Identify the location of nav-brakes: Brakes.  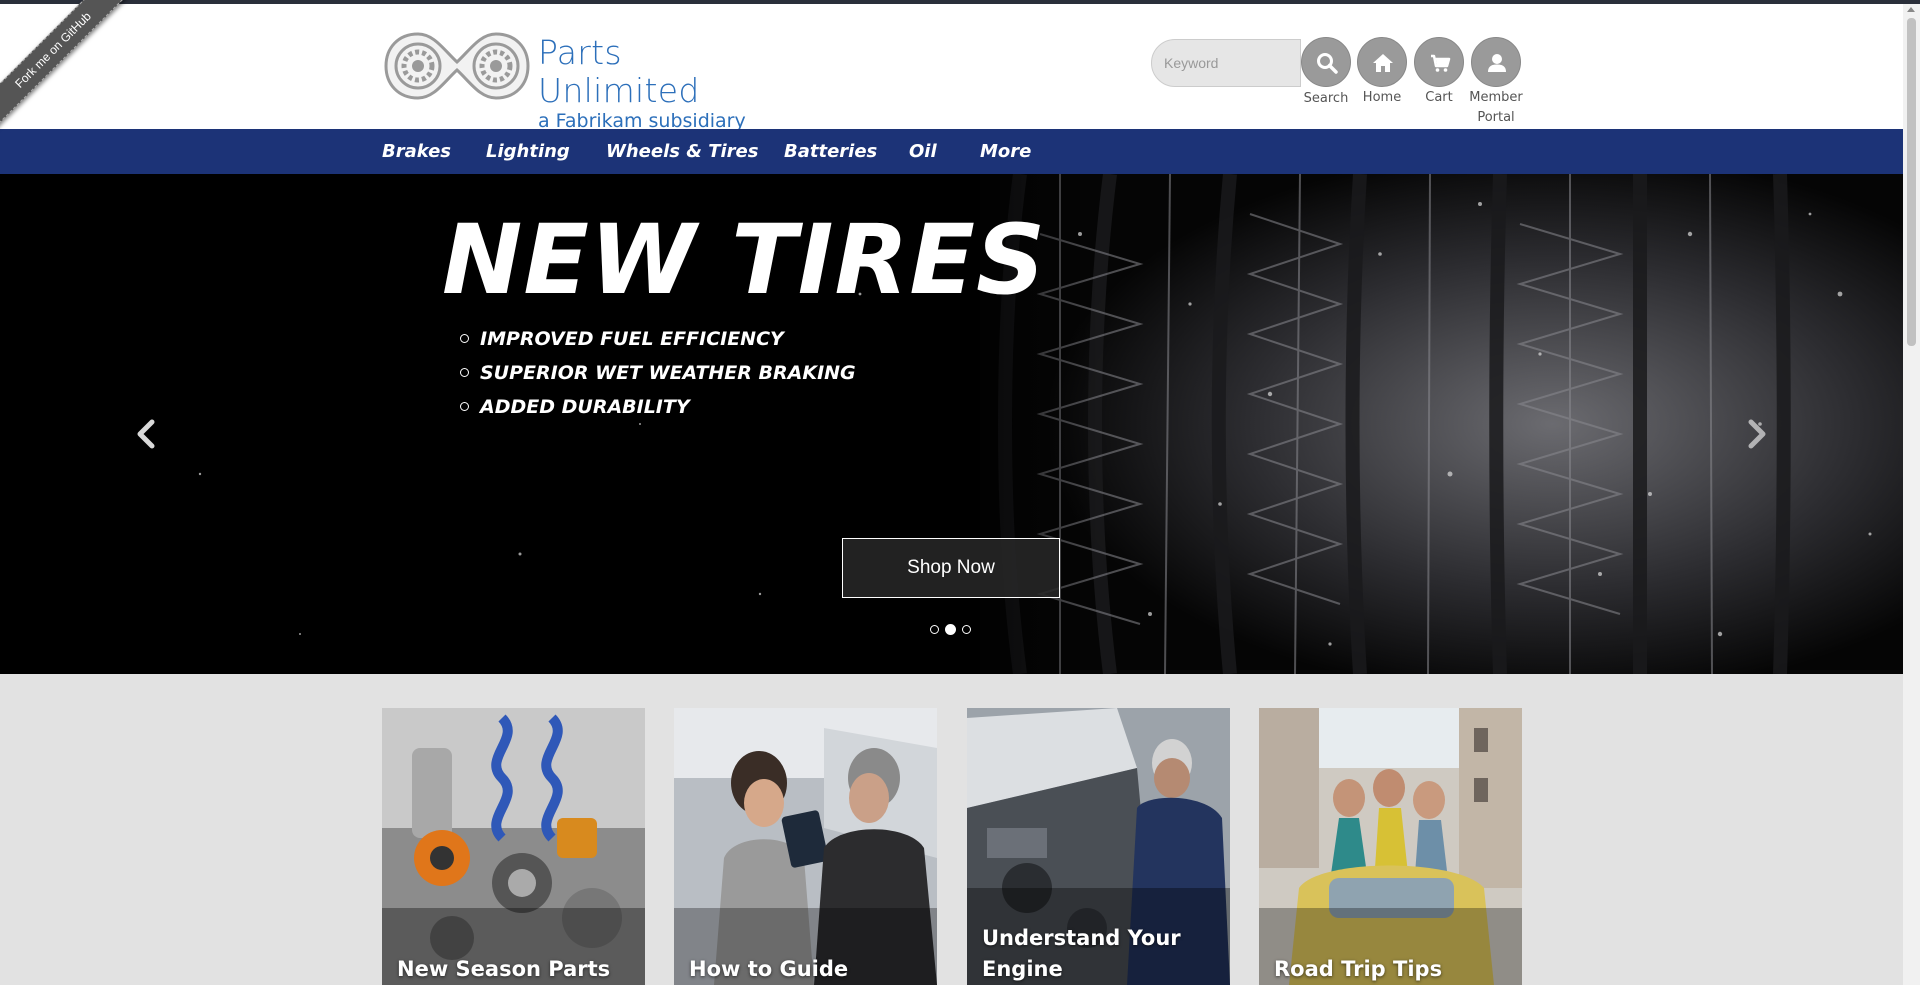
(416, 151).